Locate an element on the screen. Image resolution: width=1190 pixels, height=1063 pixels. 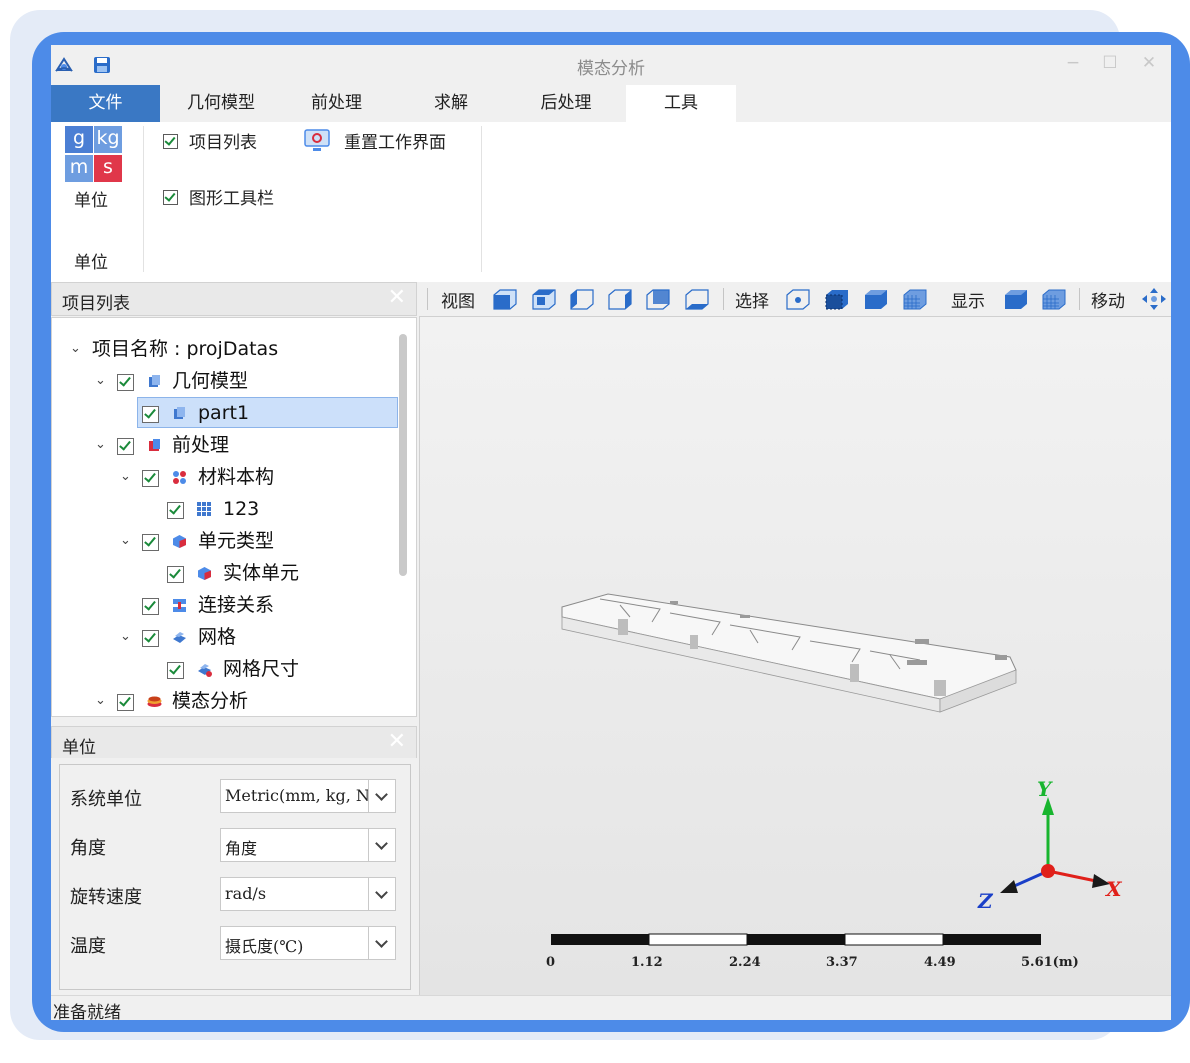
unit-group-label: 单位 is located at coordinates (91, 263).